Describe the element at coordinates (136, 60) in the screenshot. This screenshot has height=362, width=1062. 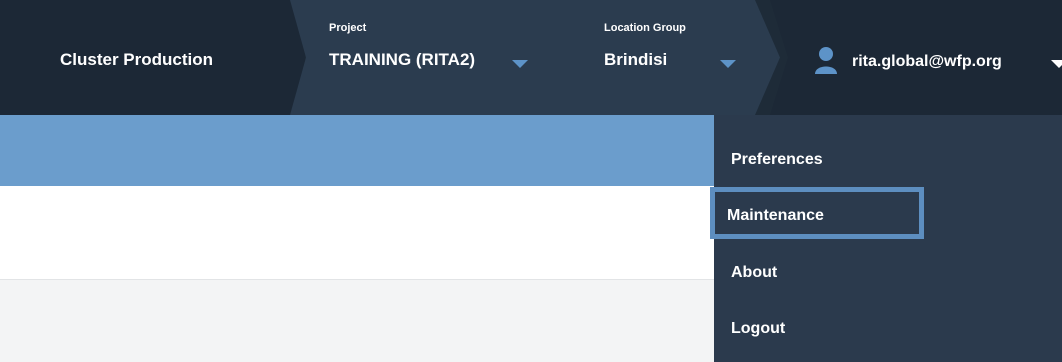
I see `cluster-name: Cluster Production` at that location.